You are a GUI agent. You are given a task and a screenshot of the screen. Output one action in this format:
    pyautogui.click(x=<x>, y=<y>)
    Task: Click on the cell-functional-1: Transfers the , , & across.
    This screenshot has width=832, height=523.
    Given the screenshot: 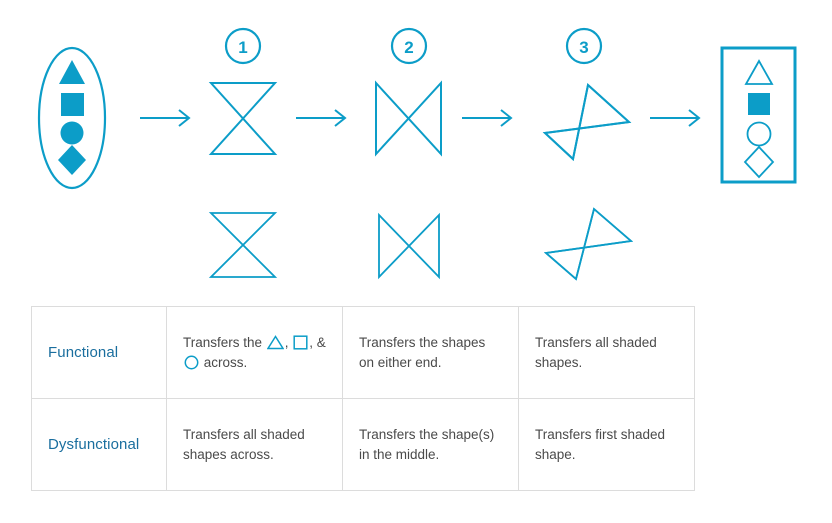 What is the action you would take?
    pyautogui.click(x=254, y=352)
    